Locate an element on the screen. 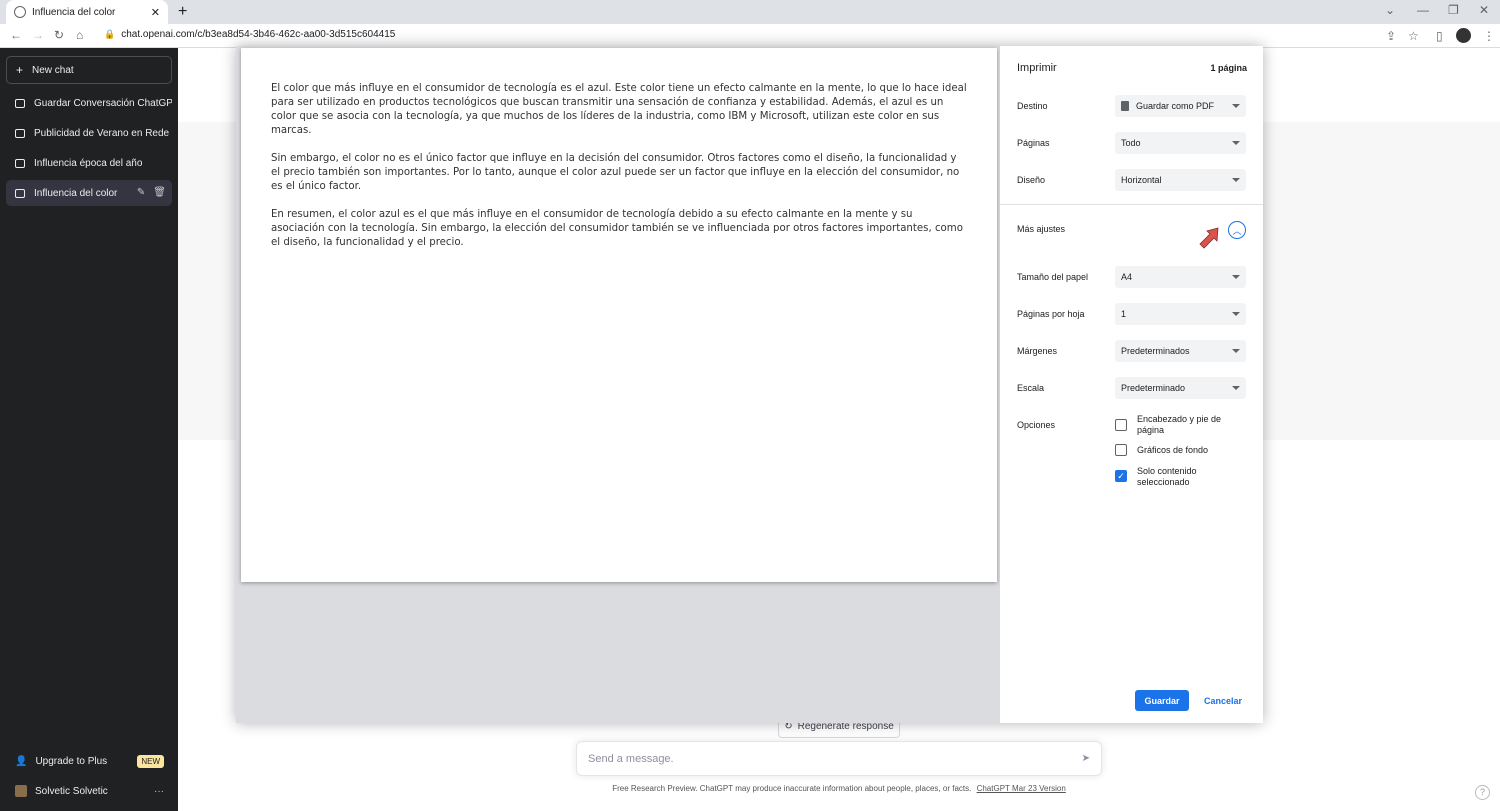  side-panel-icon: ▯ is located at coordinates (1439, 36).